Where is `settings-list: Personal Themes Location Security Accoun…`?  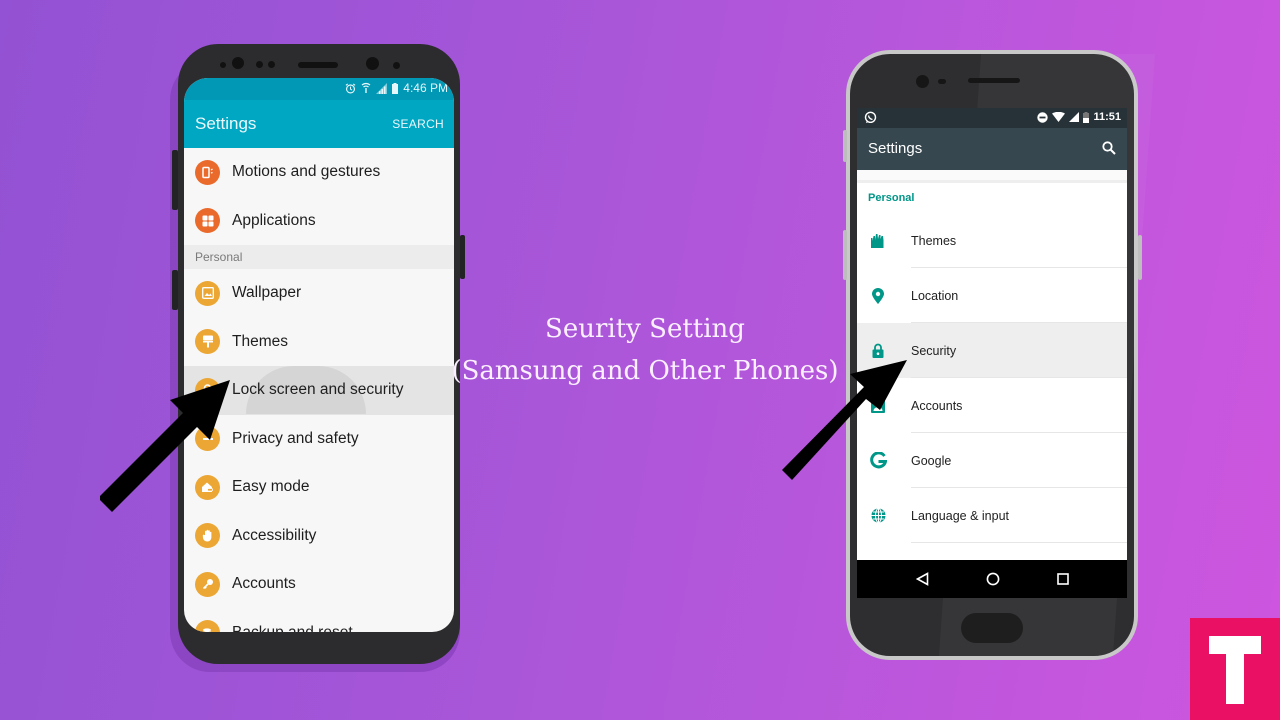 settings-list: Personal Themes Location Security Accoun… is located at coordinates (992, 356).